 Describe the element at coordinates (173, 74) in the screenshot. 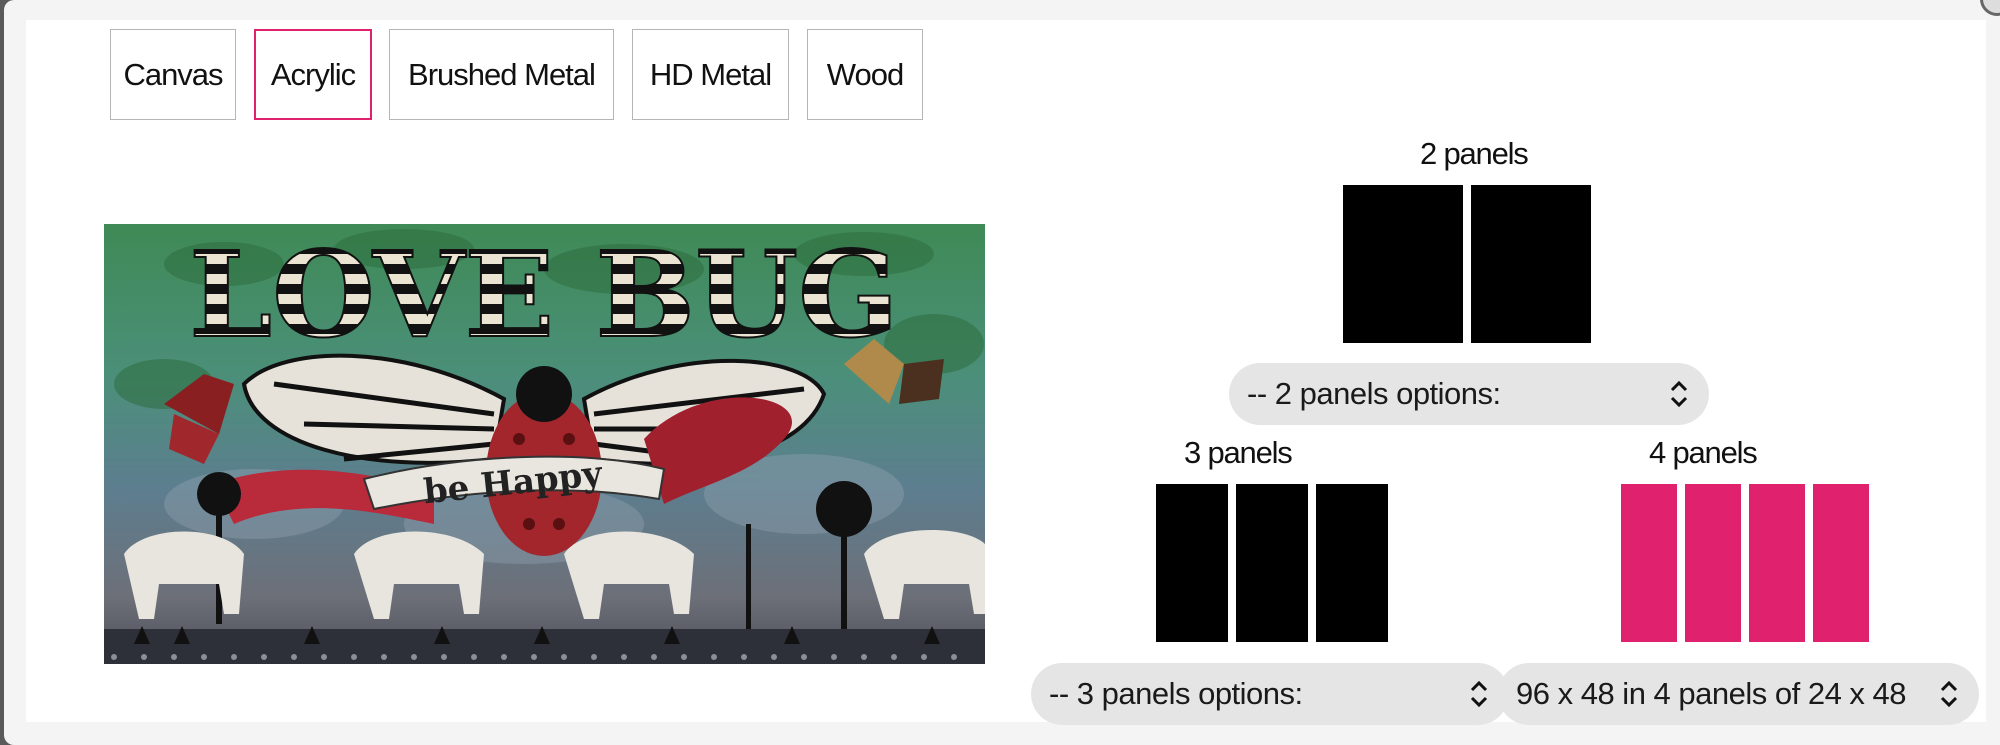

I see `tab-canvas: Canvas` at that location.